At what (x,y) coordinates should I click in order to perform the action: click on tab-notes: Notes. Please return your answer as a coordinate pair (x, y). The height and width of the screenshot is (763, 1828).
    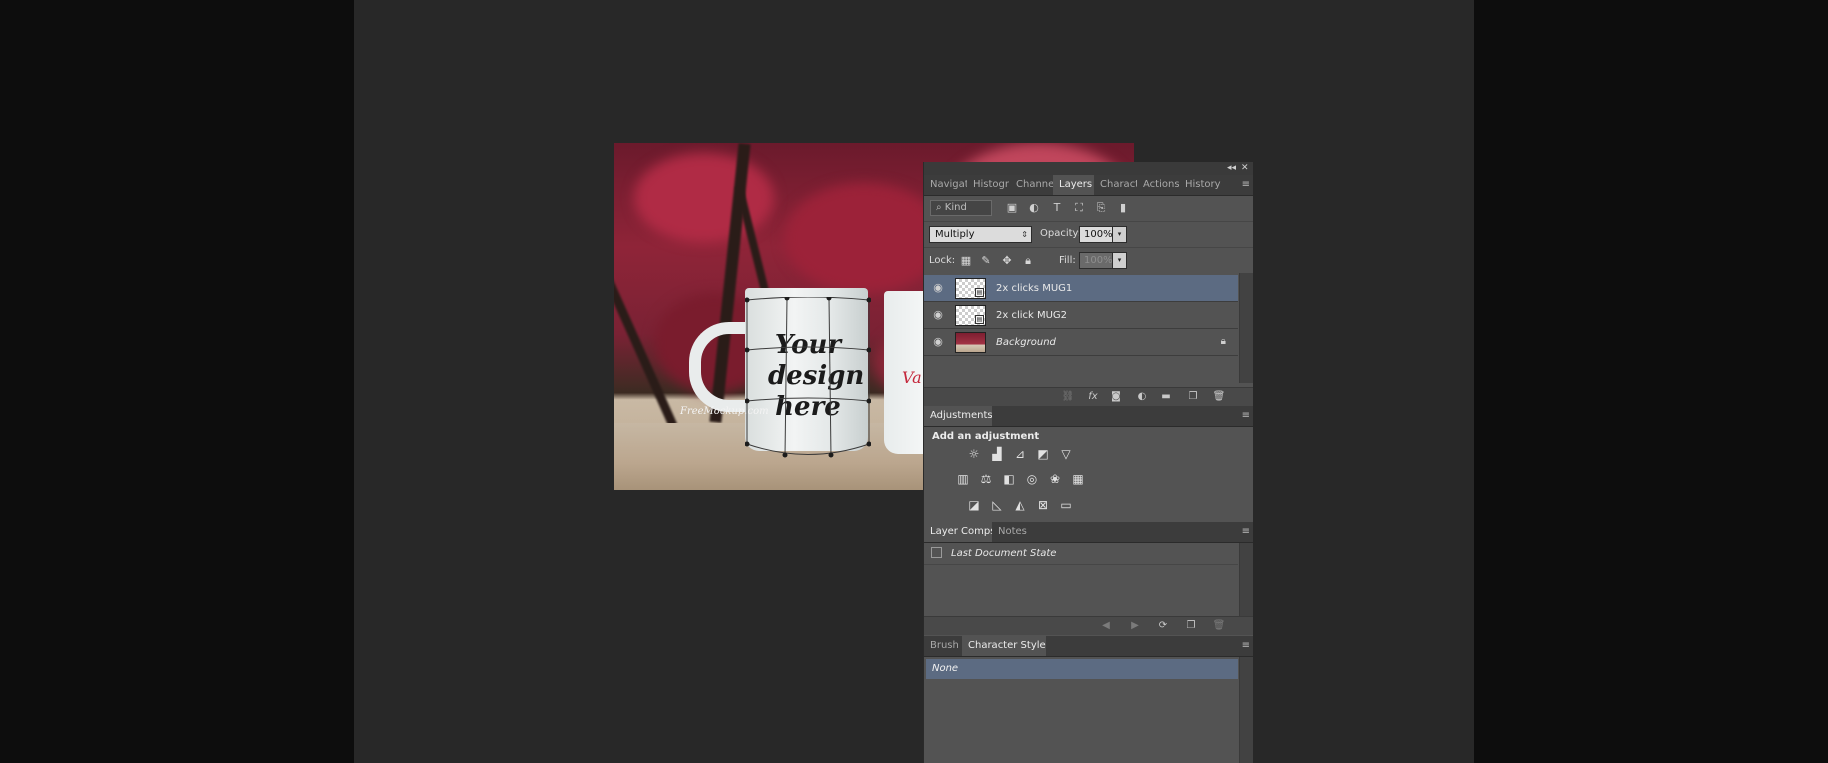
    Looking at the image, I should click on (1012, 532).